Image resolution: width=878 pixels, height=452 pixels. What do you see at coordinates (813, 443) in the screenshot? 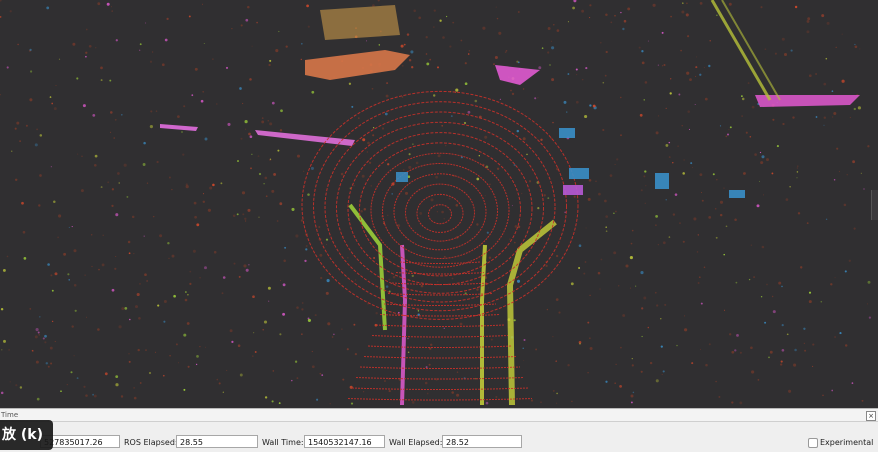
I see `experimental-checkbox` at bounding box center [813, 443].